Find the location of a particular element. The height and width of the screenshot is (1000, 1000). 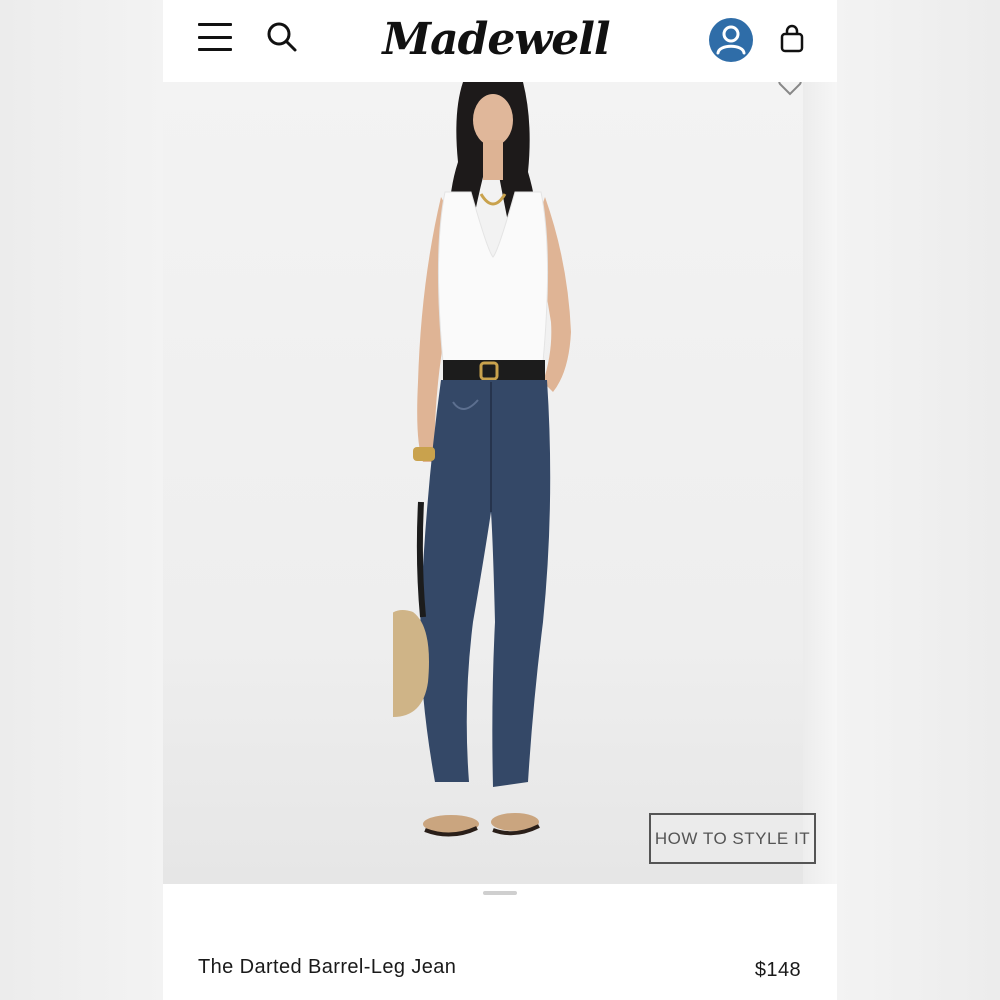

heart-icon is located at coordinates (790, 89).